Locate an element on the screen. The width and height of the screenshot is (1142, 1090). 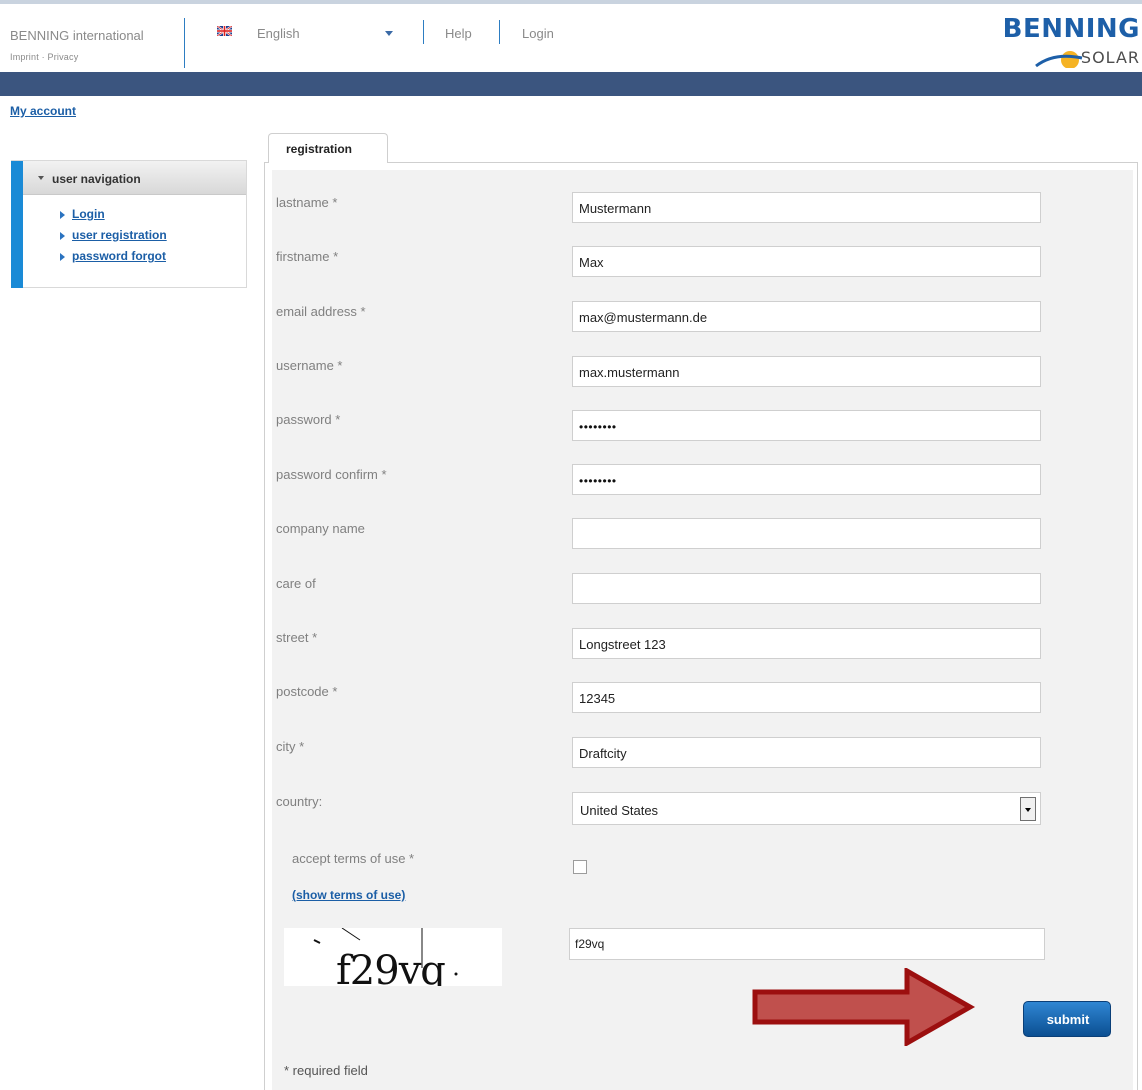
nav-band is located at coordinates (571, 84).